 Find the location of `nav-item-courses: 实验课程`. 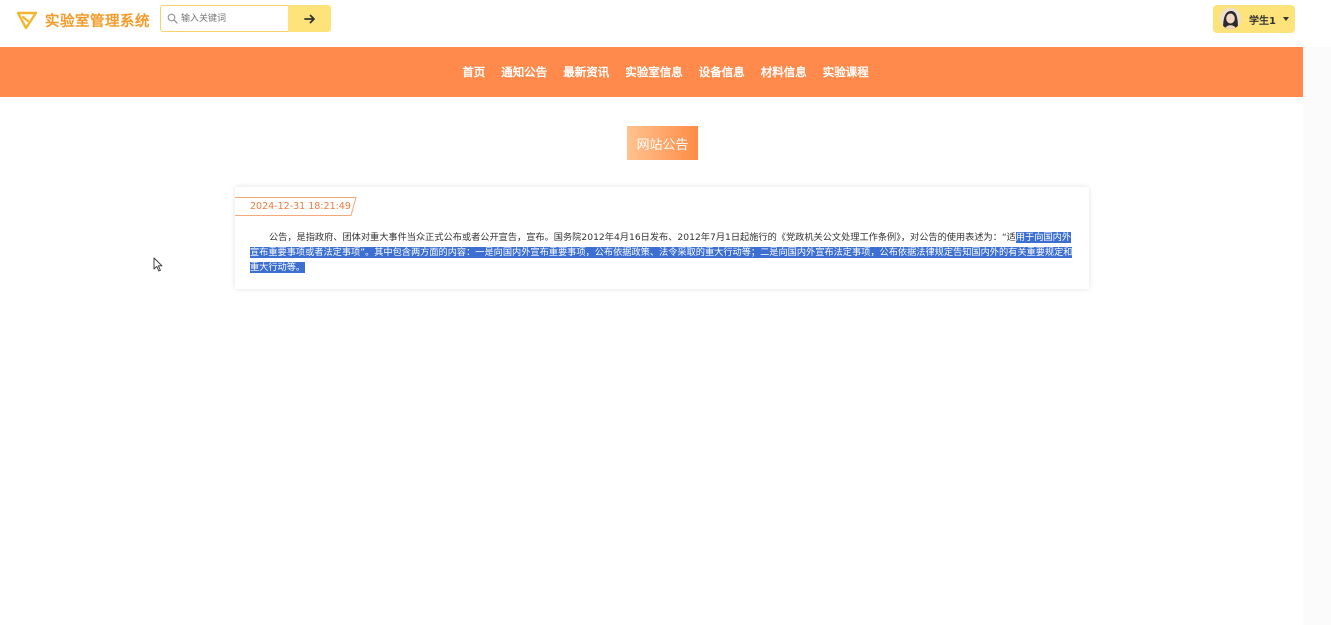

nav-item-courses: 实验课程 is located at coordinates (846, 72).